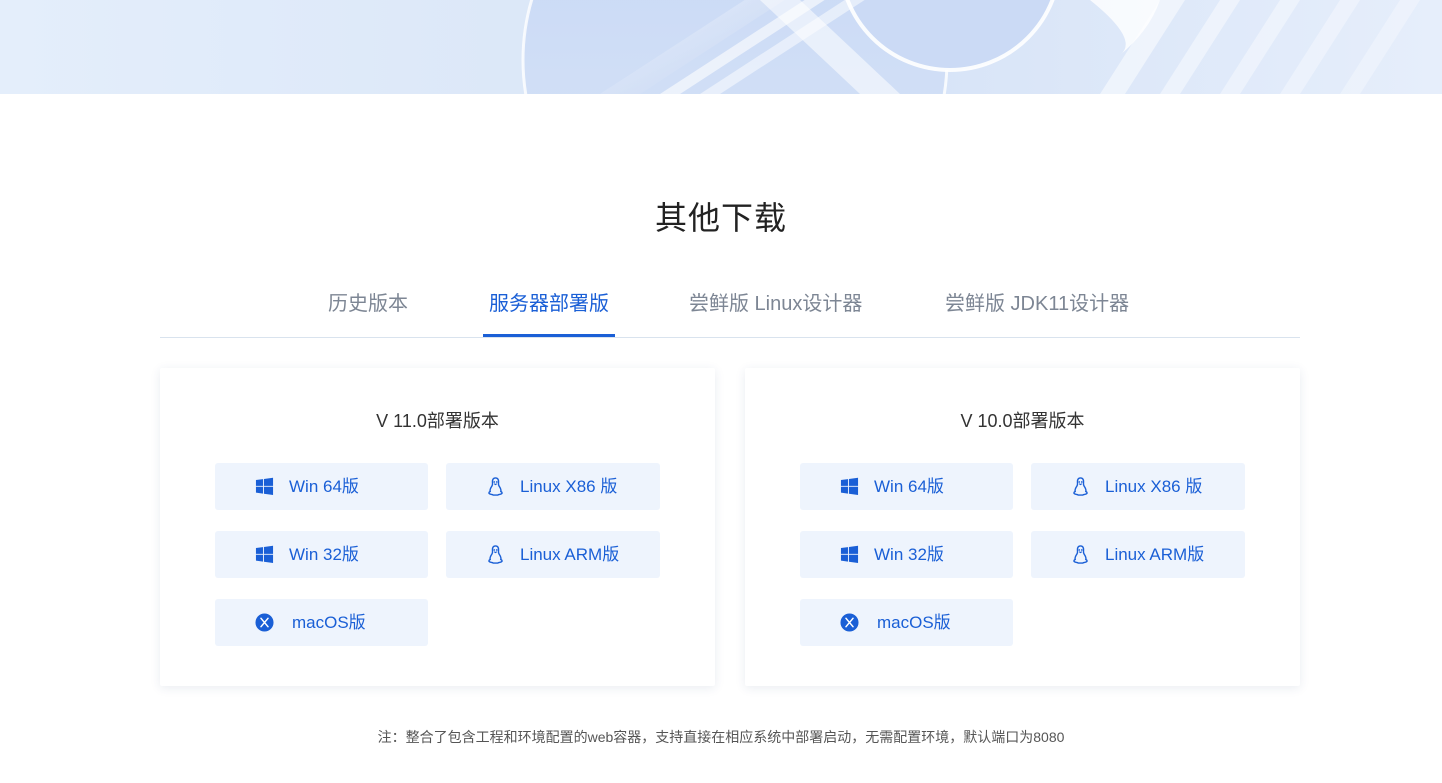 This screenshot has width=1442, height=783. Describe the element at coordinates (549, 313) in the screenshot. I see `tab-server-deploy: 服务器部署版` at that location.